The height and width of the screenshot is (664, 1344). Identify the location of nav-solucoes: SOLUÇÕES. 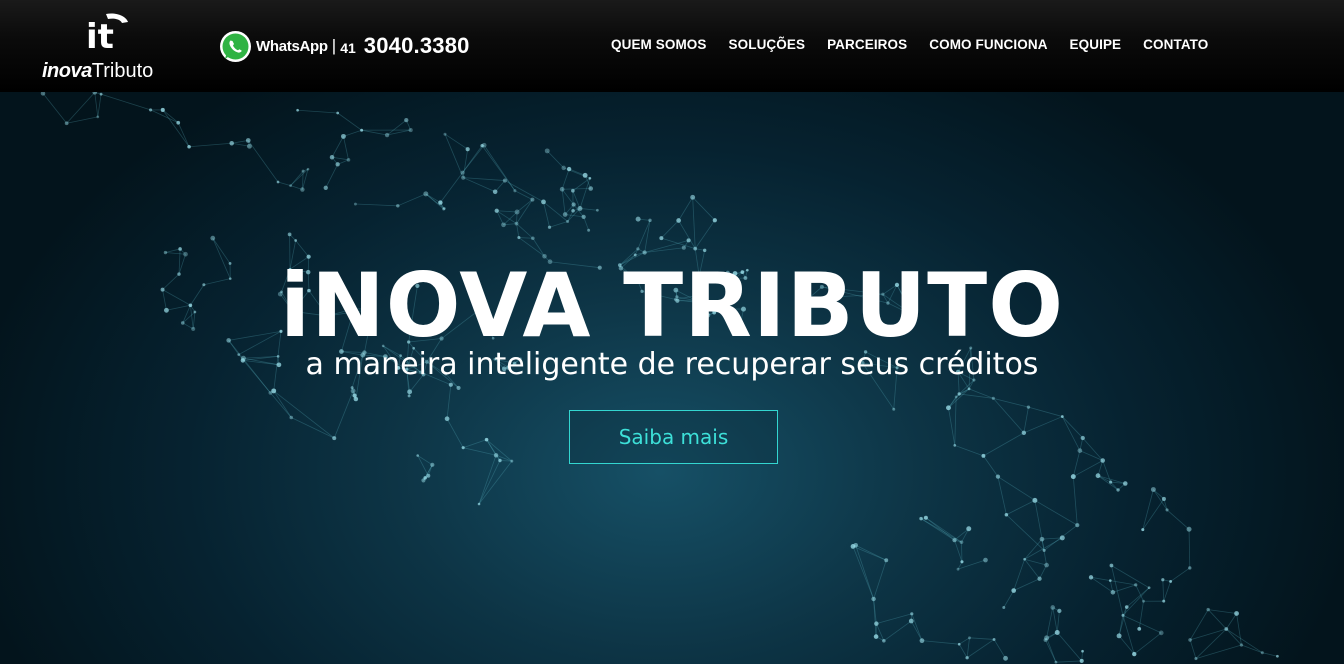
(767, 44).